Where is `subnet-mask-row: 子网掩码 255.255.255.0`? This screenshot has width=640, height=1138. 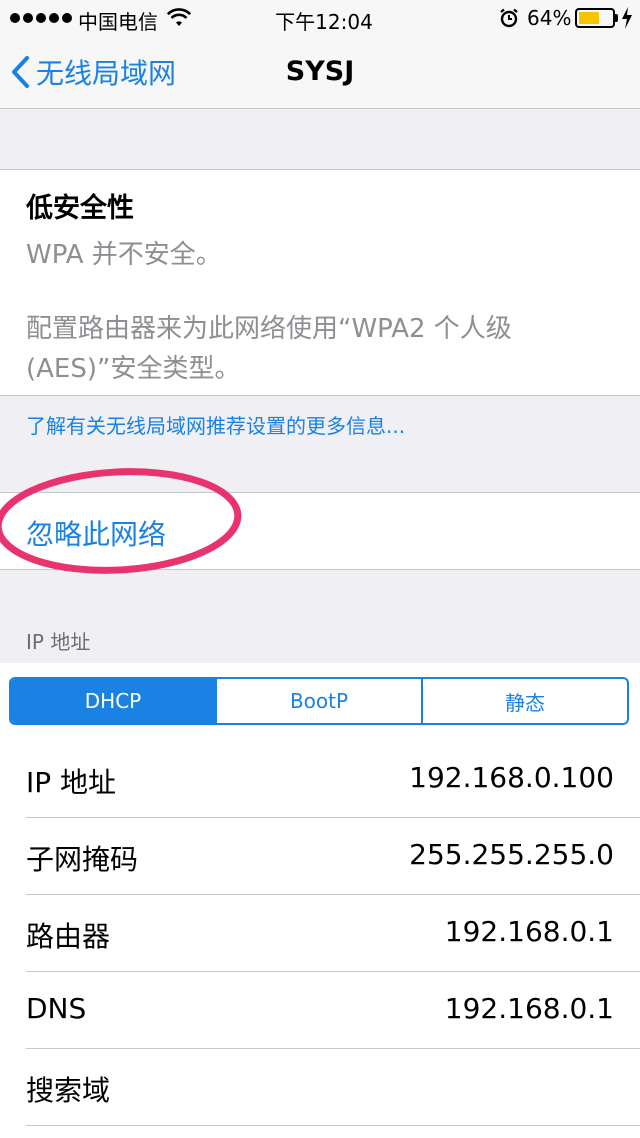 subnet-mask-row: 子网掩码 255.255.255.0 is located at coordinates (320, 856).